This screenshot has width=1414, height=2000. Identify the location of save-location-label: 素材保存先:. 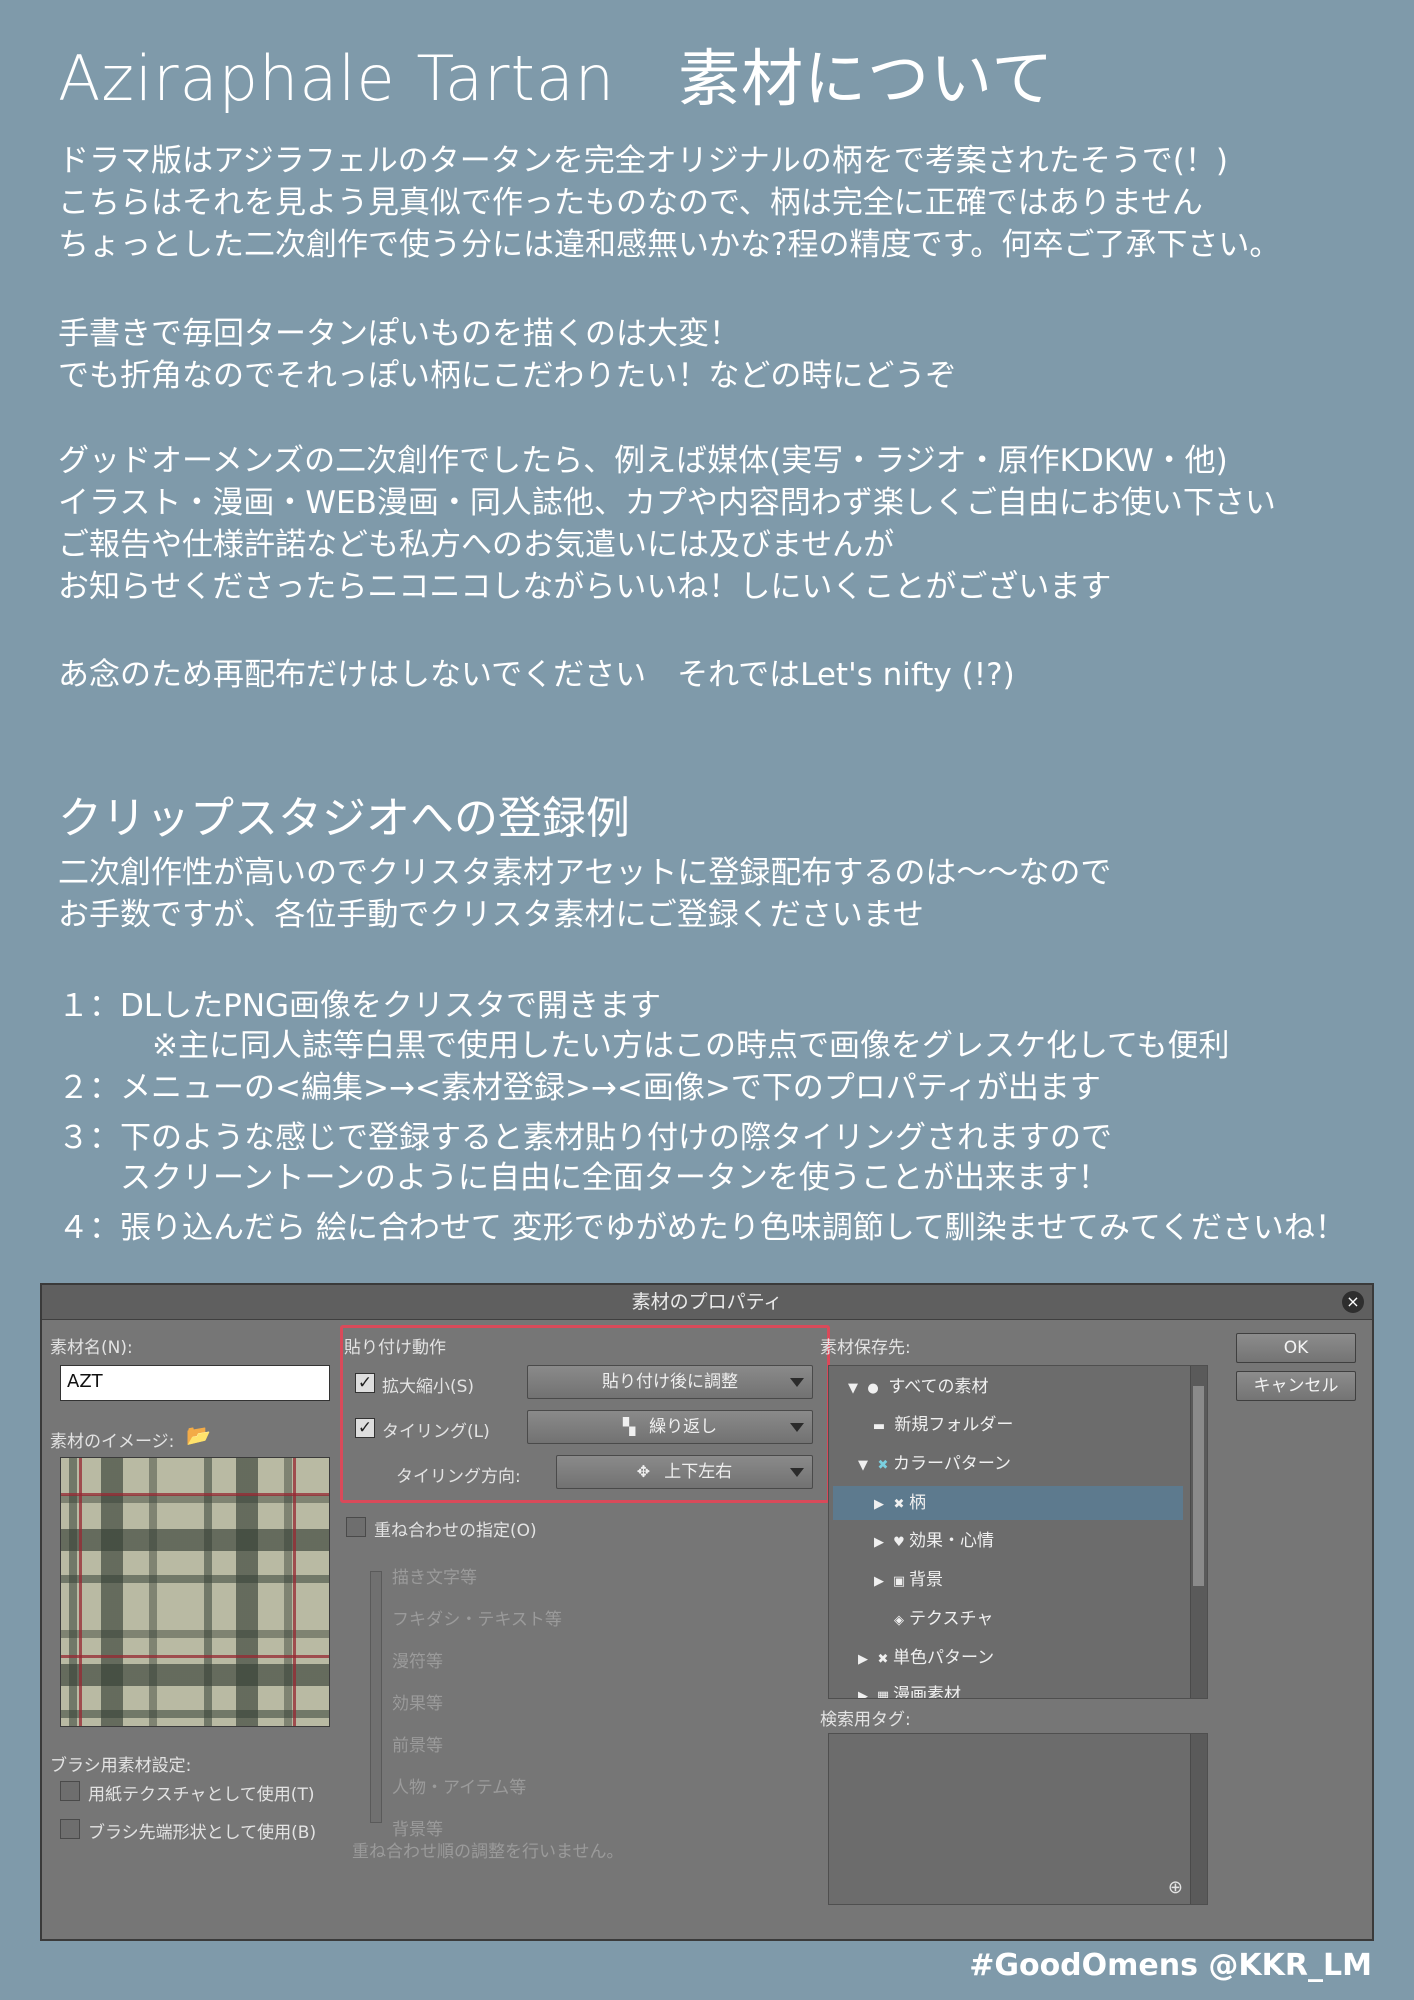
(865, 1348).